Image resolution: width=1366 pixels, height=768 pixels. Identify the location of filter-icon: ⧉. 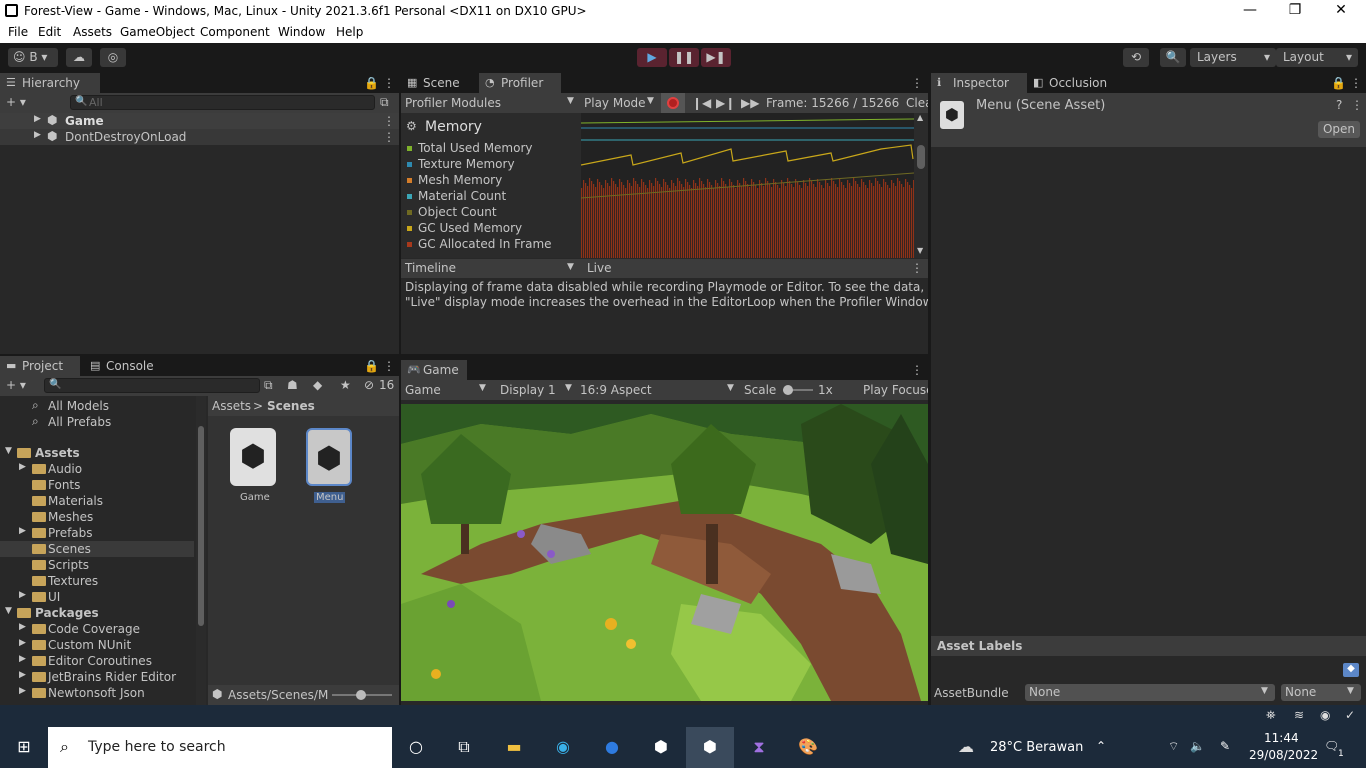
(384, 102).